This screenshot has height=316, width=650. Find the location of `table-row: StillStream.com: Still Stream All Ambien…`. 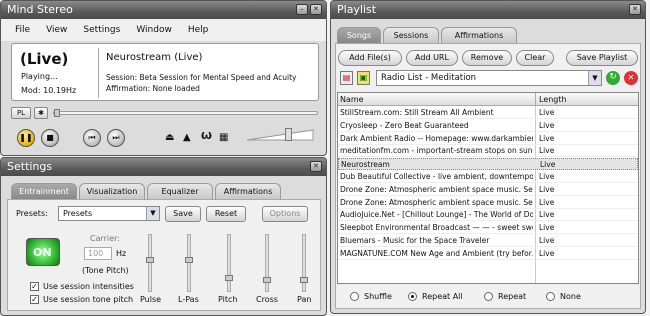

table-row: StillStream.com: Still Stream All Ambien… is located at coordinates (488, 113).